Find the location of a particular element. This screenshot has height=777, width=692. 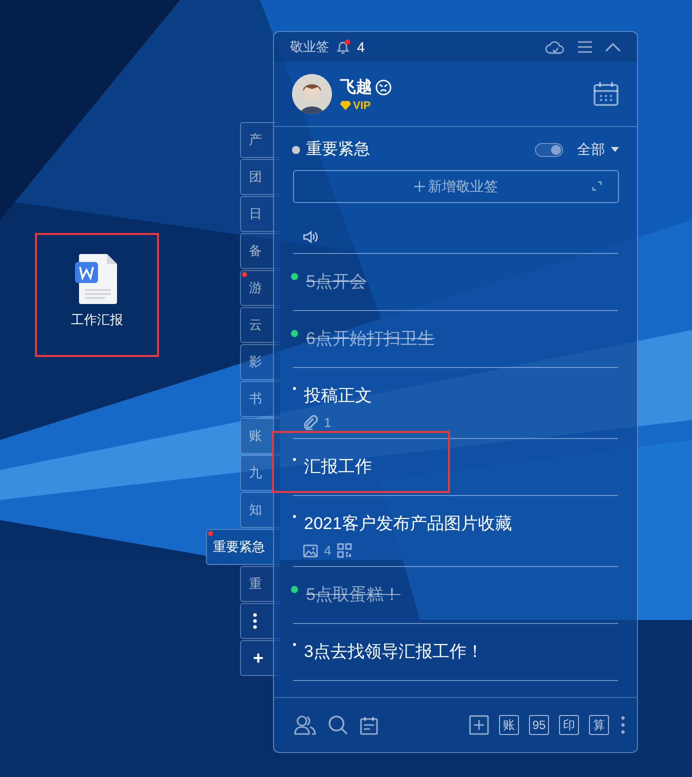

search-icon is located at coordinates (338, 725).